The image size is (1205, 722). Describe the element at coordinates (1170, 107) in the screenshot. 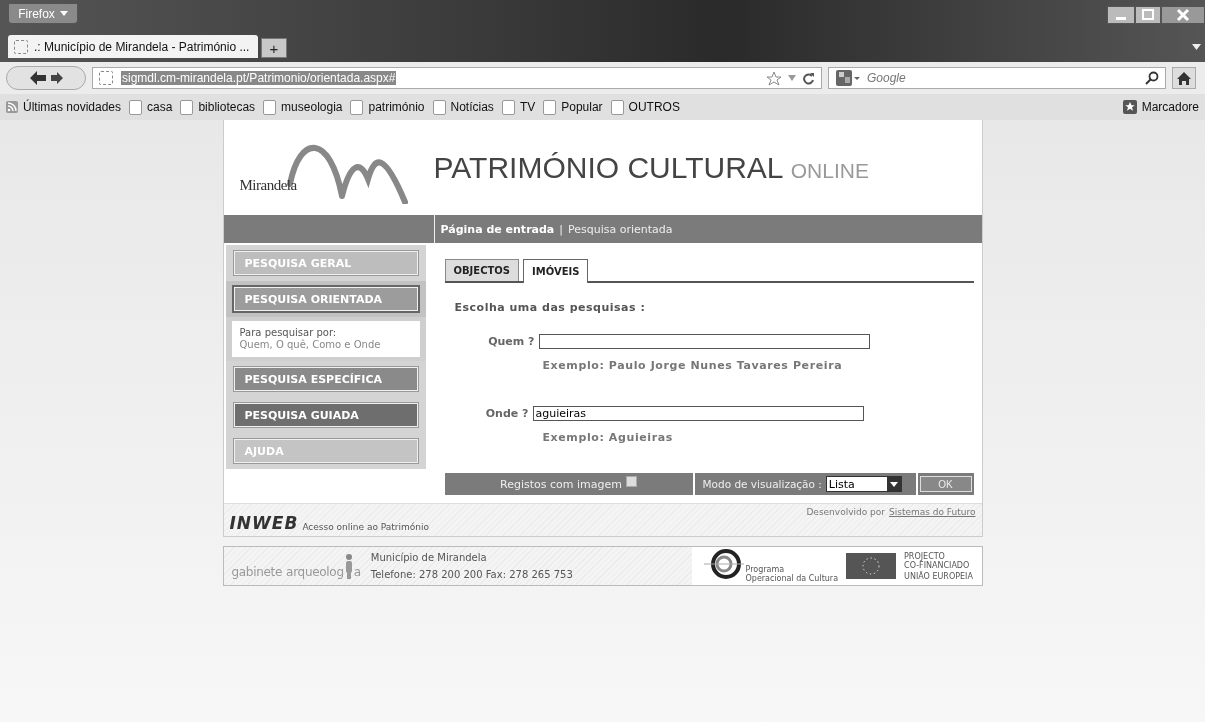

I see `bookmarks-menu: Marcadore` at that location.